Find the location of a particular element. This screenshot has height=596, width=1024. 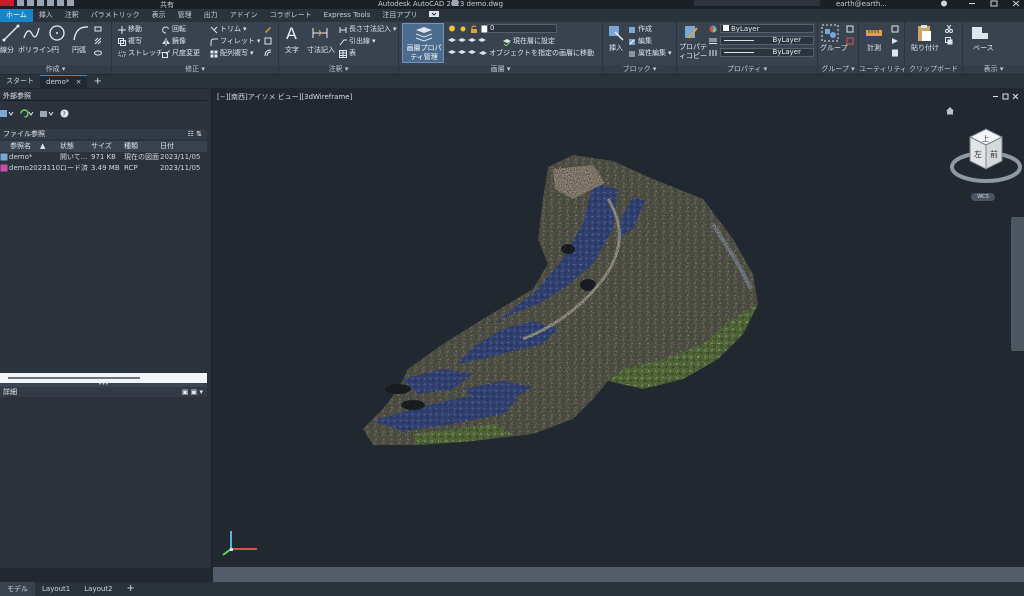

tab-layout2: Layout2 is located at coordinates (98, 589).